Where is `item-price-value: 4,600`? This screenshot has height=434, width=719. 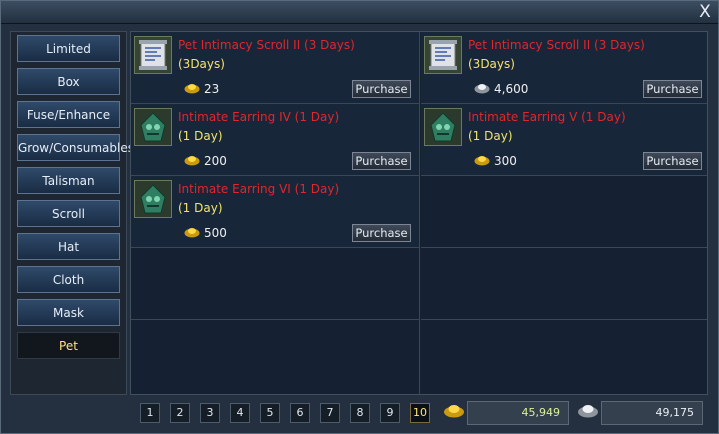 item-price-value: 4,600 is located at coordinates (511, 89).